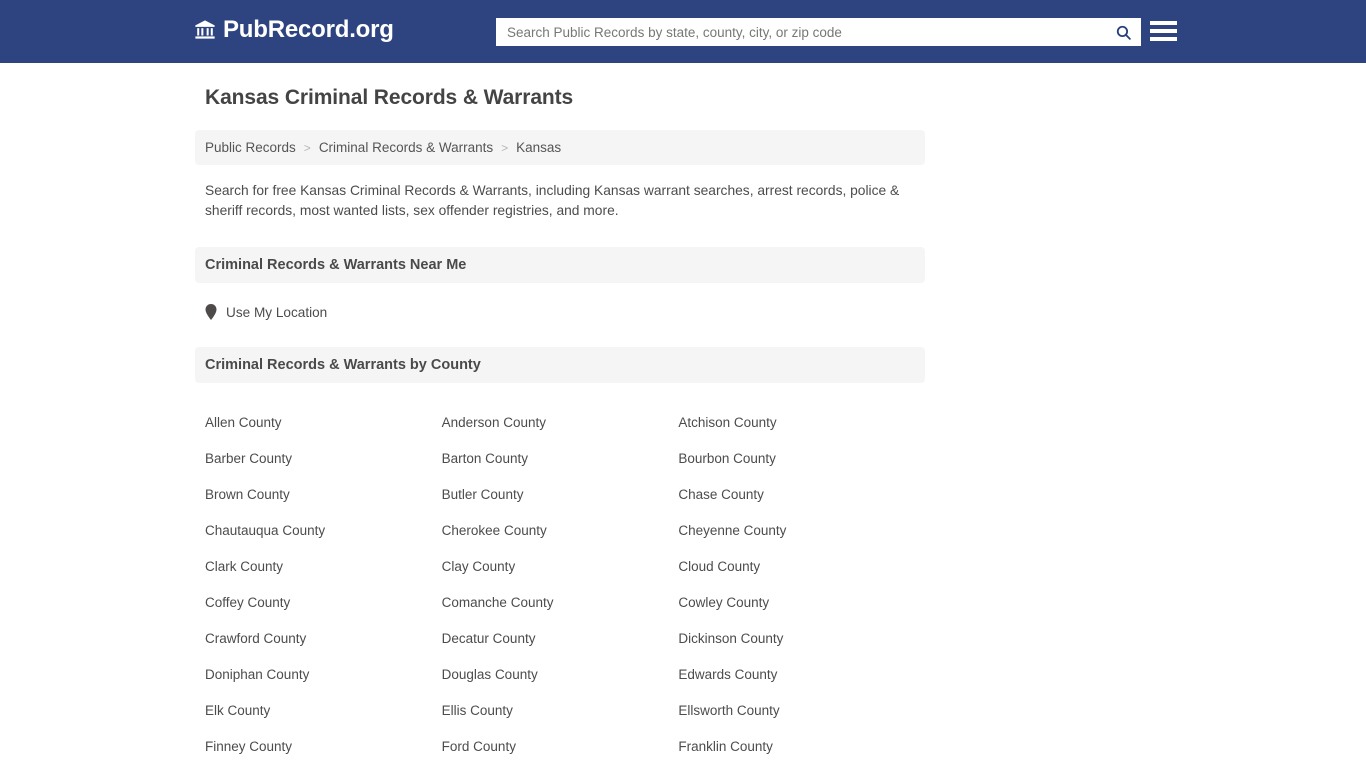 The image size is (1366, 768). Describe the element at coordinates (560, 459) in the screenshot. I see `county-link: Barton County` at that location.